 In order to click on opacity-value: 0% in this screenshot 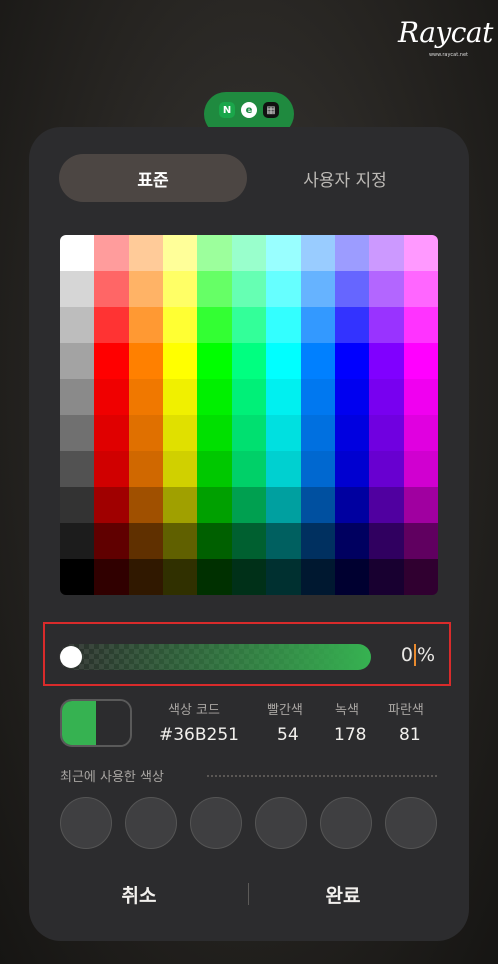, I will do `click(418, 655)`.